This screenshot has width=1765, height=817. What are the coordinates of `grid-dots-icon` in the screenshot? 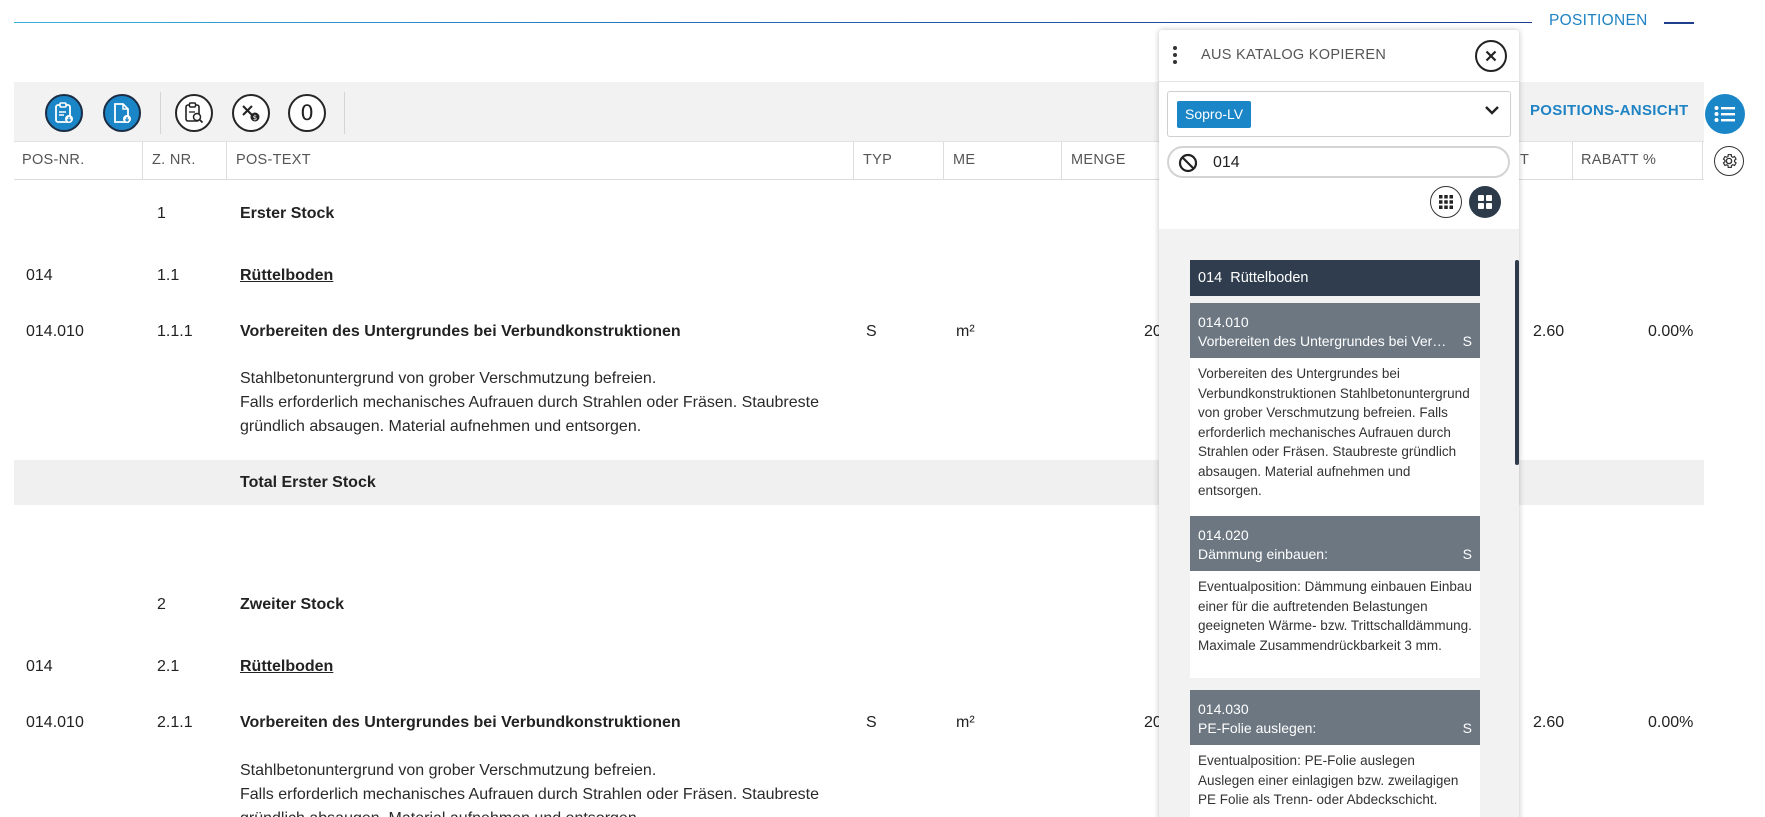 It's located at (1446, 202).